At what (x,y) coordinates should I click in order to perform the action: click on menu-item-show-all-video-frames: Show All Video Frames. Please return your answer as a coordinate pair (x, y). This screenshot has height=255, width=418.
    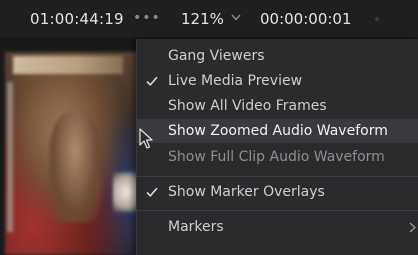
    Looking at the image, I should click on (277, 106).